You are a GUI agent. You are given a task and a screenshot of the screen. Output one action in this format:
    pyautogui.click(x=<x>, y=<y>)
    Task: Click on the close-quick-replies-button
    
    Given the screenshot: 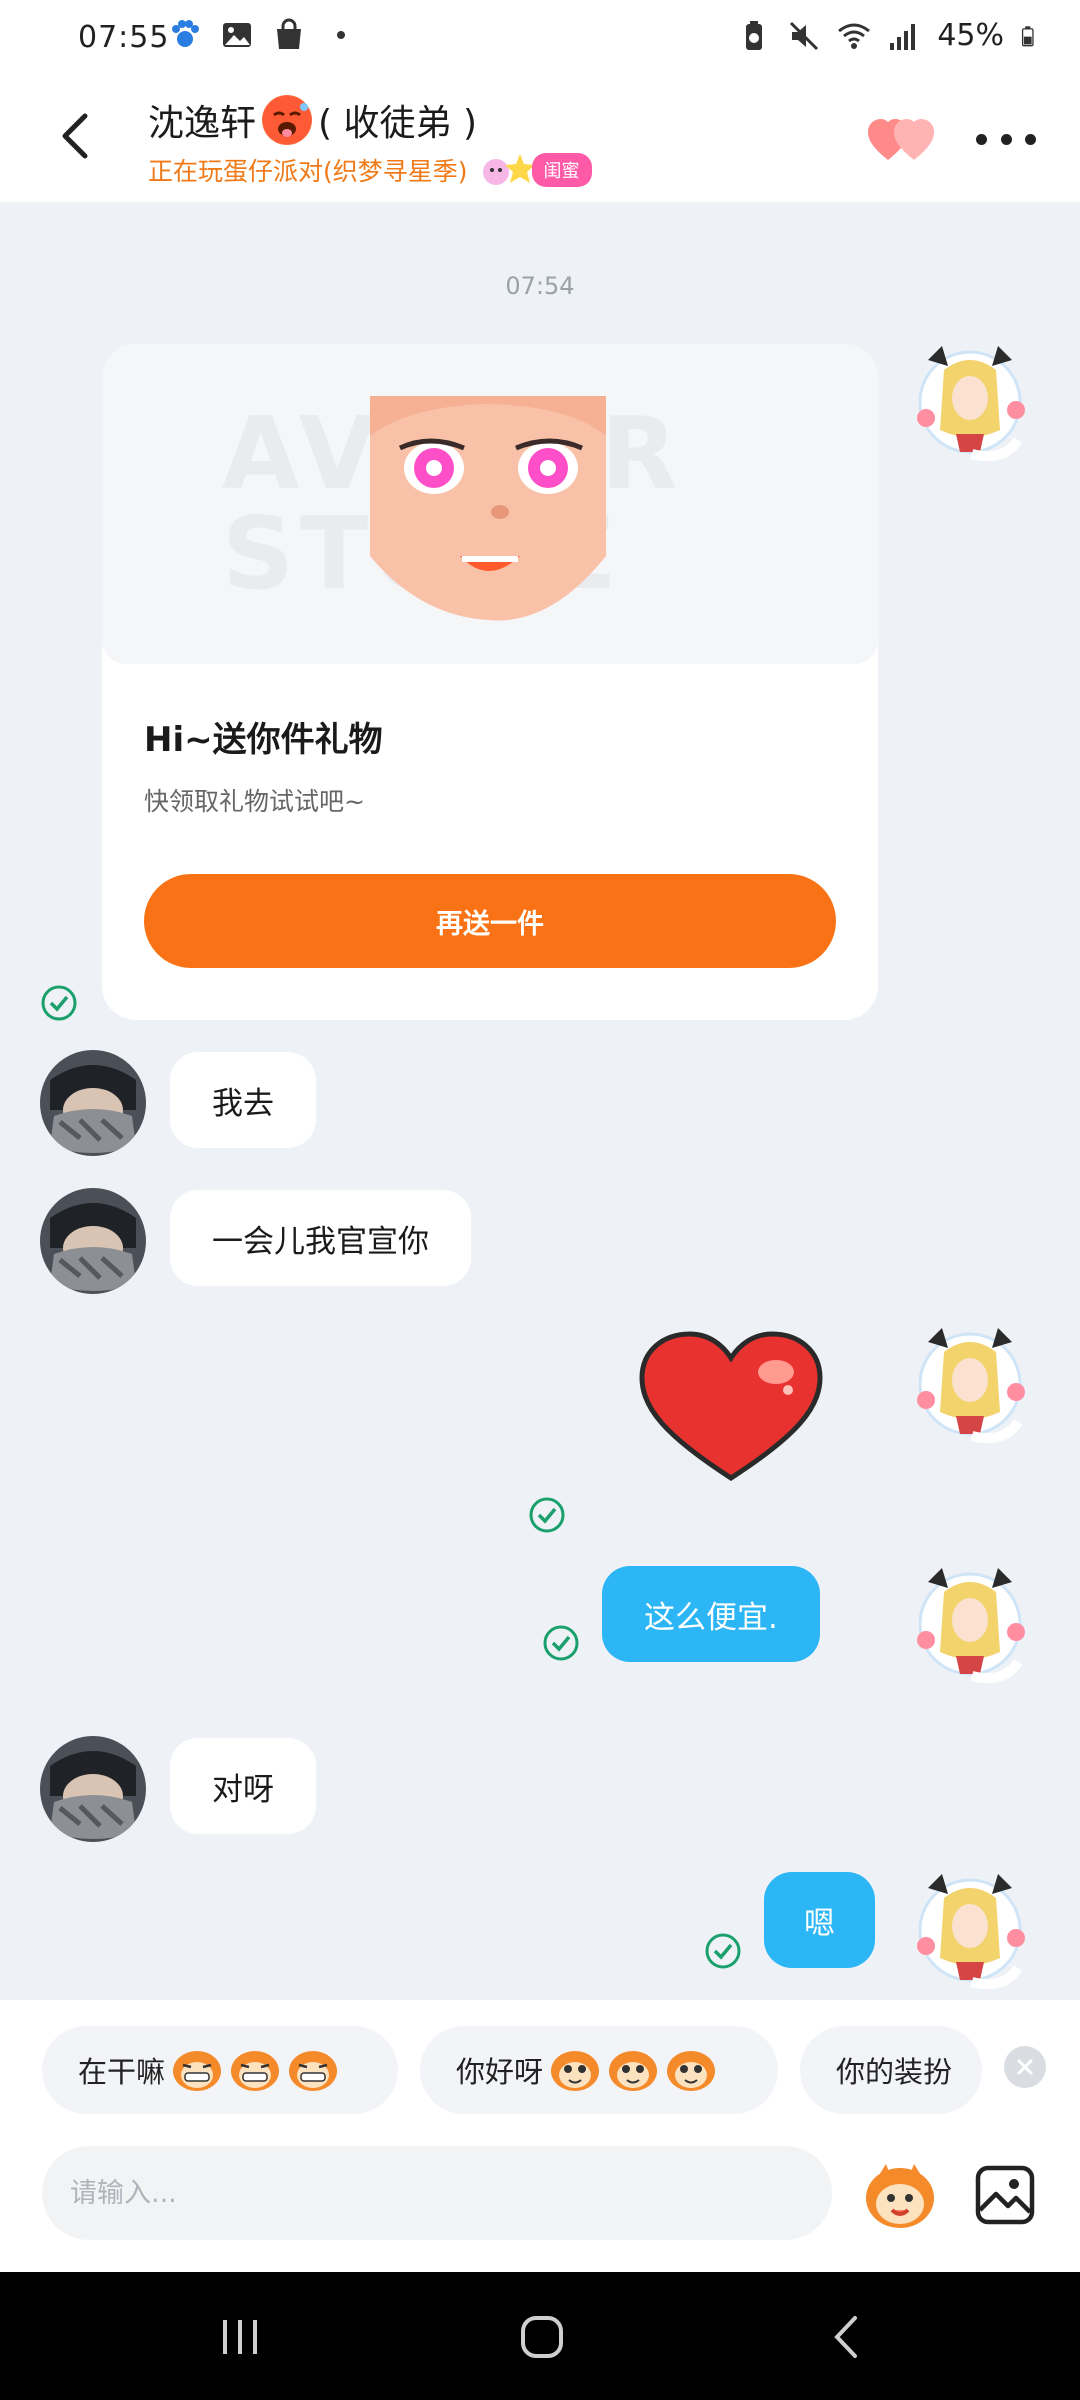 What is the action you would take?
    pyautogui.click(x=1025, y=2067)
    